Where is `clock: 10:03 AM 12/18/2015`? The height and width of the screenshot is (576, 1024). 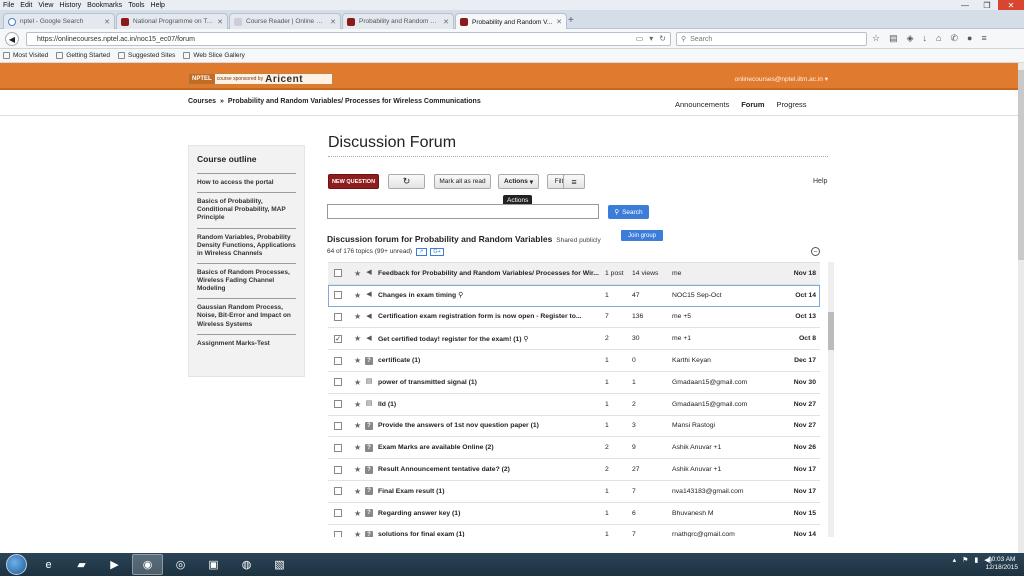
clock: 10:03 AM 12/18/2015 is located at coordinates (1001, 564).